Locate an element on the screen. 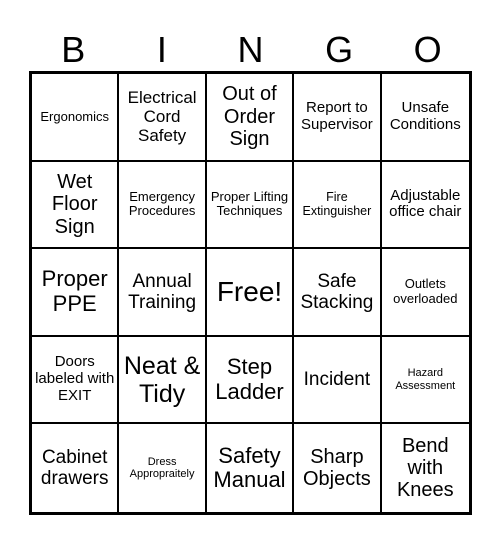 The width and height of the screenshot is (501, 544). bingo-cell: Bend with Knees is located at coordinates (425, 468).